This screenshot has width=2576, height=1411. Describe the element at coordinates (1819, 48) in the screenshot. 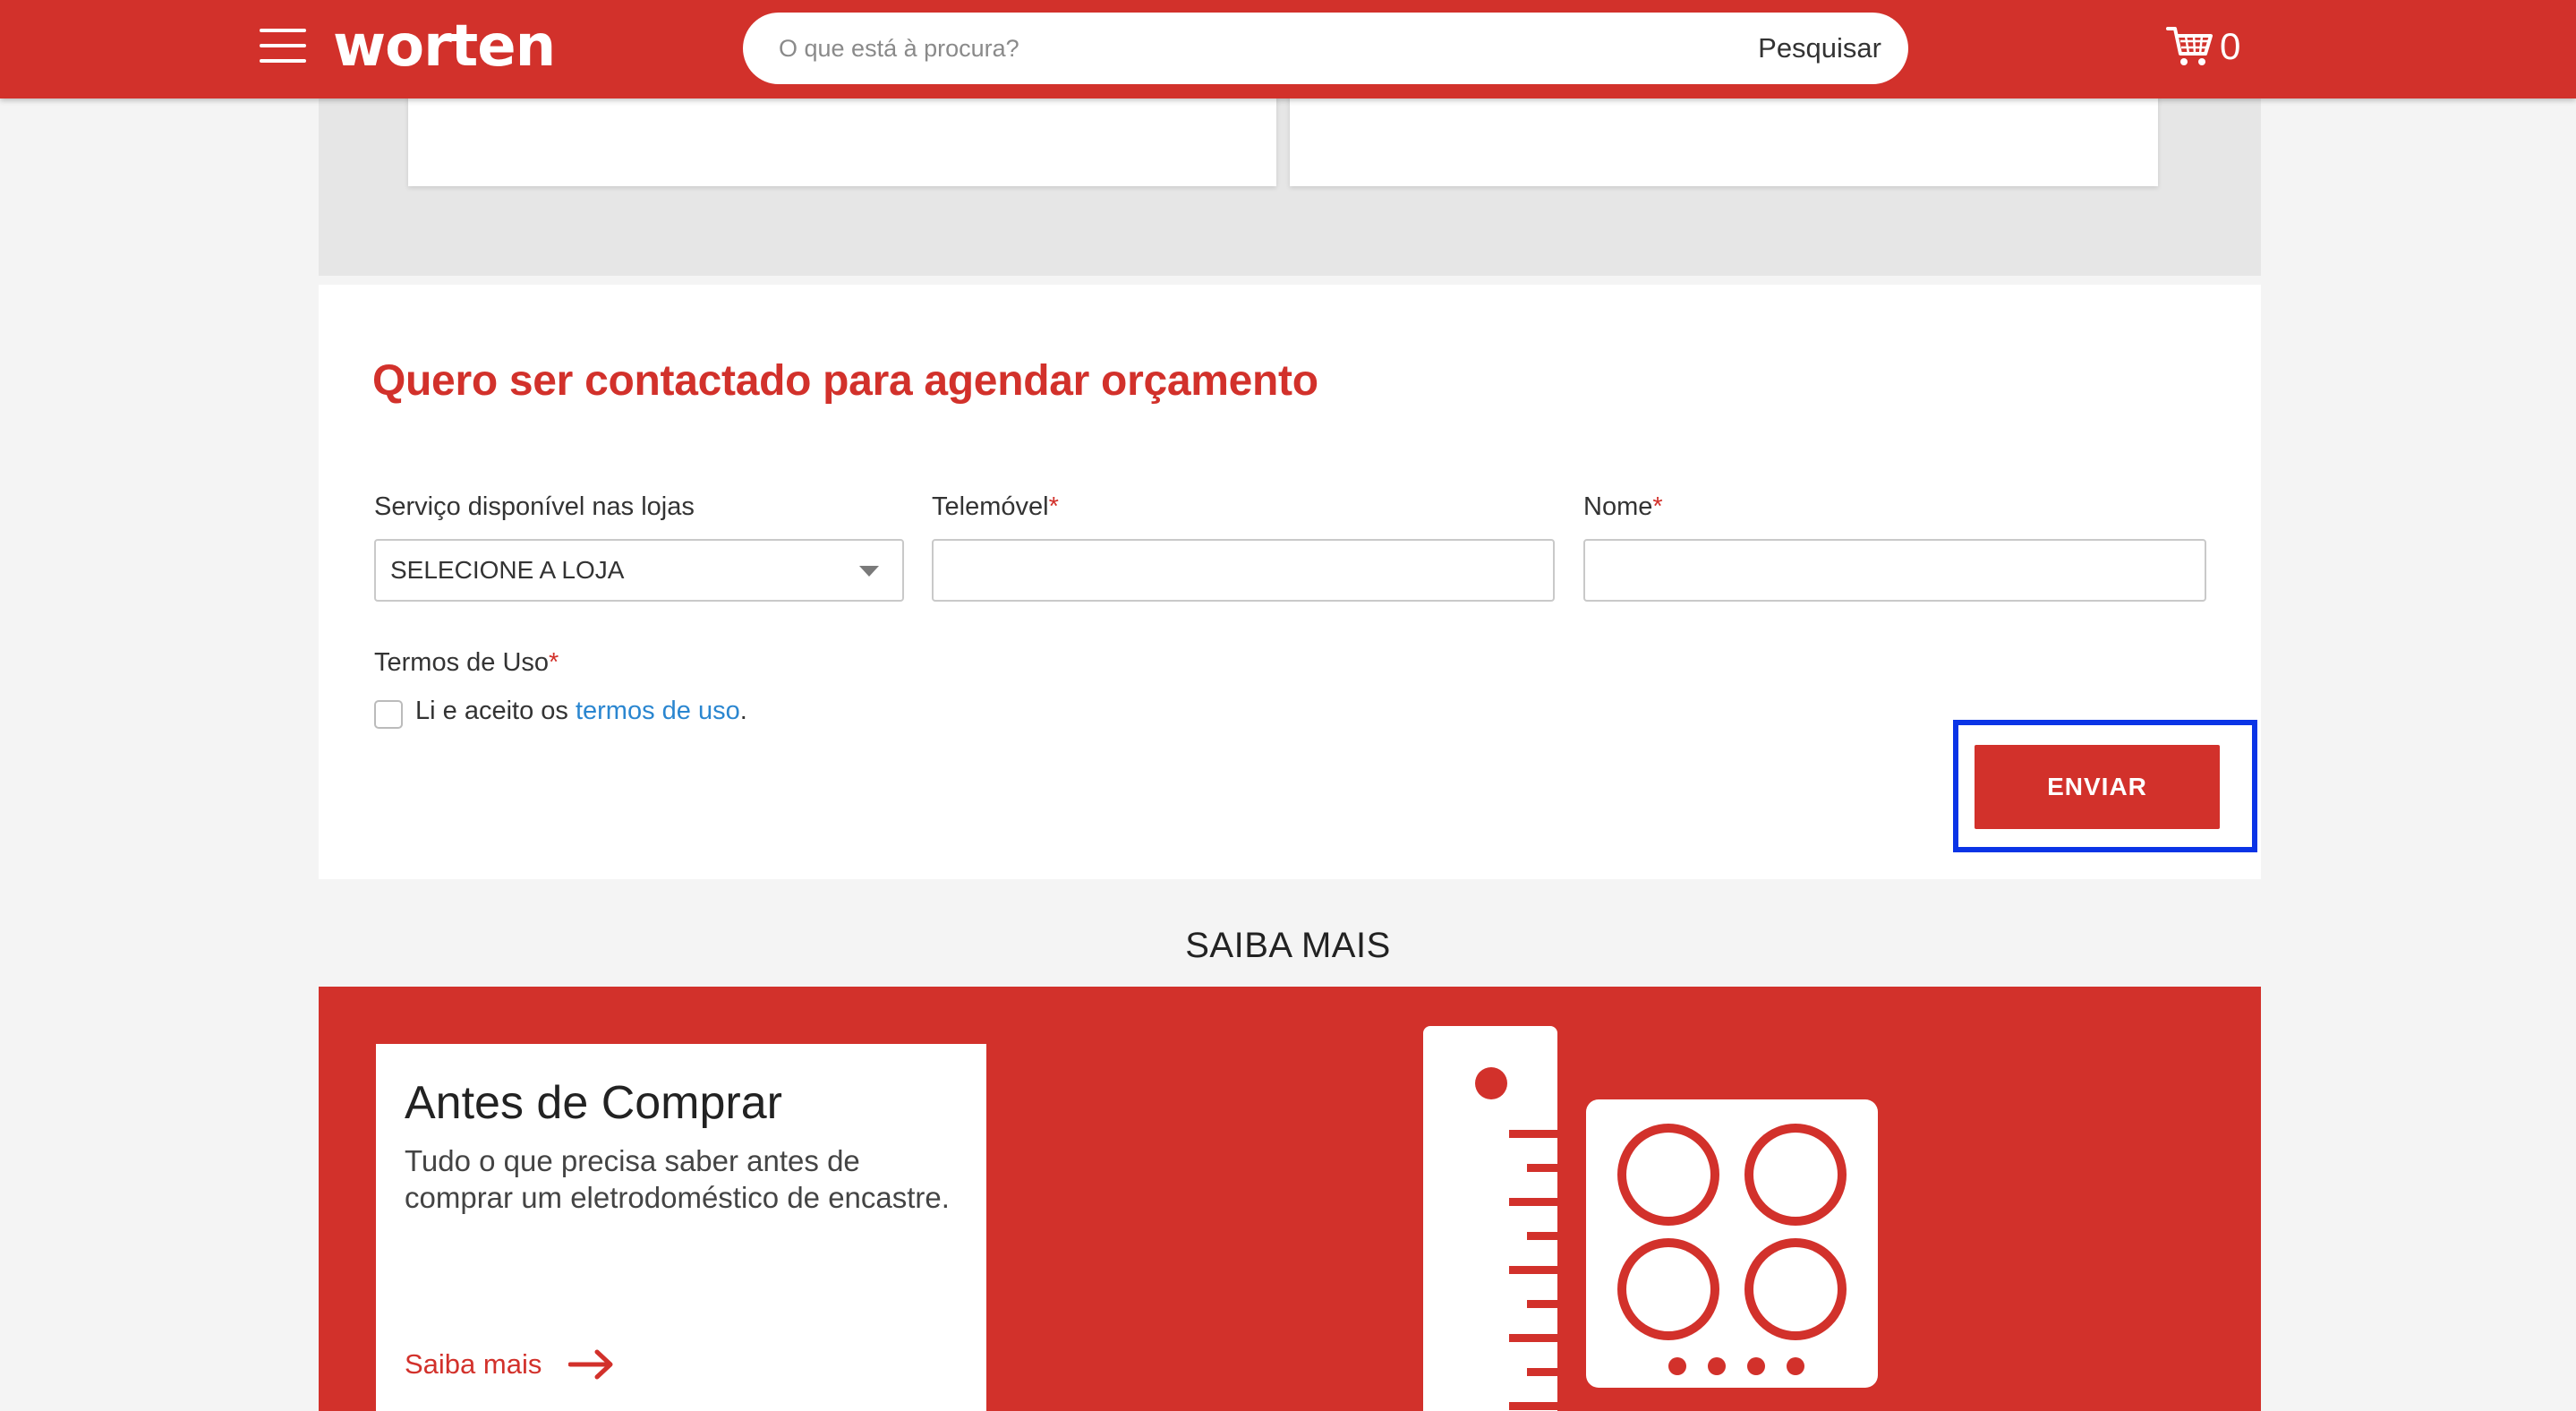

I see `search-button: Pesquisar` at that location.